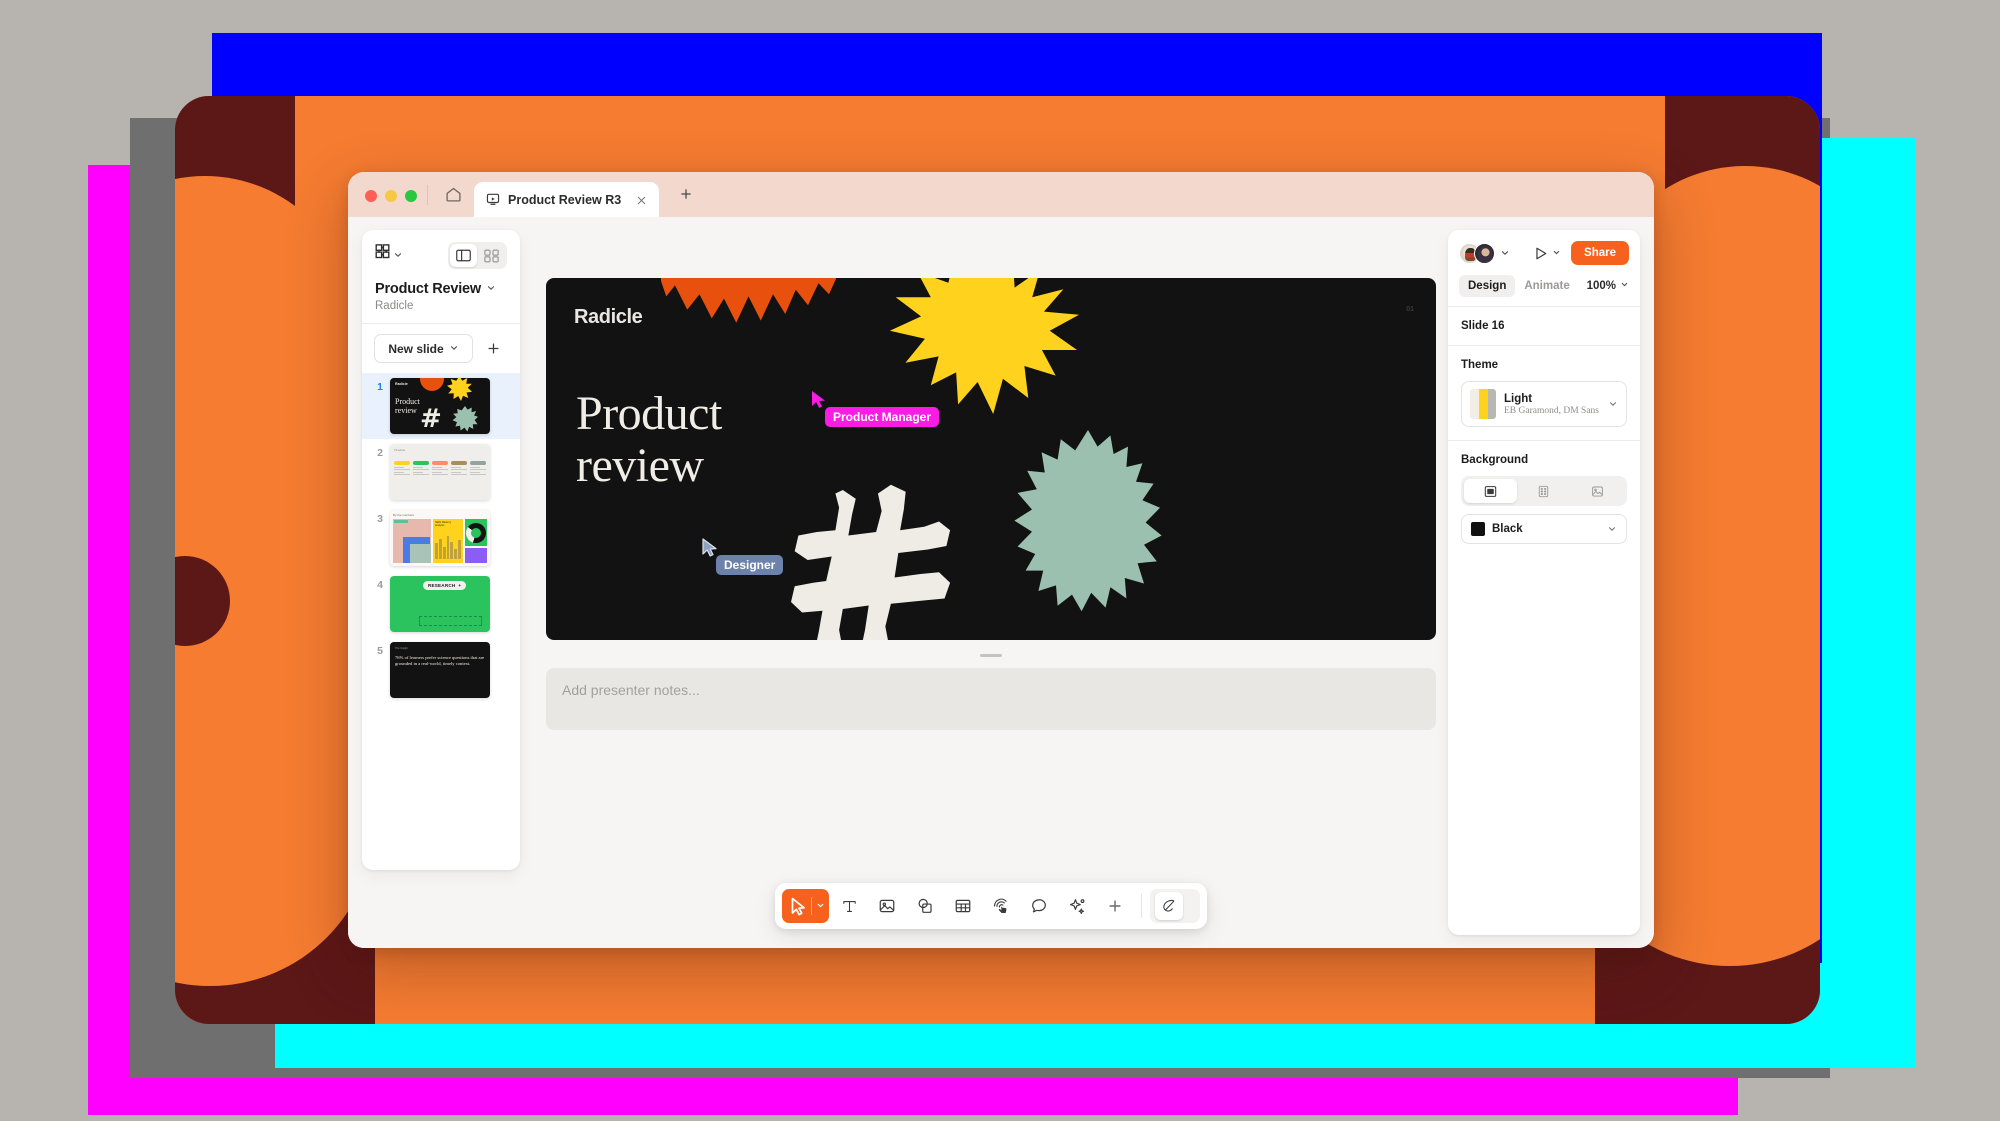 This screenshot has height=1121, width=2000. Describe the element at coordinates (1551, 410) in the screenshot. I see `theme-fonts: EB Garamond, DM Sans` at that location.